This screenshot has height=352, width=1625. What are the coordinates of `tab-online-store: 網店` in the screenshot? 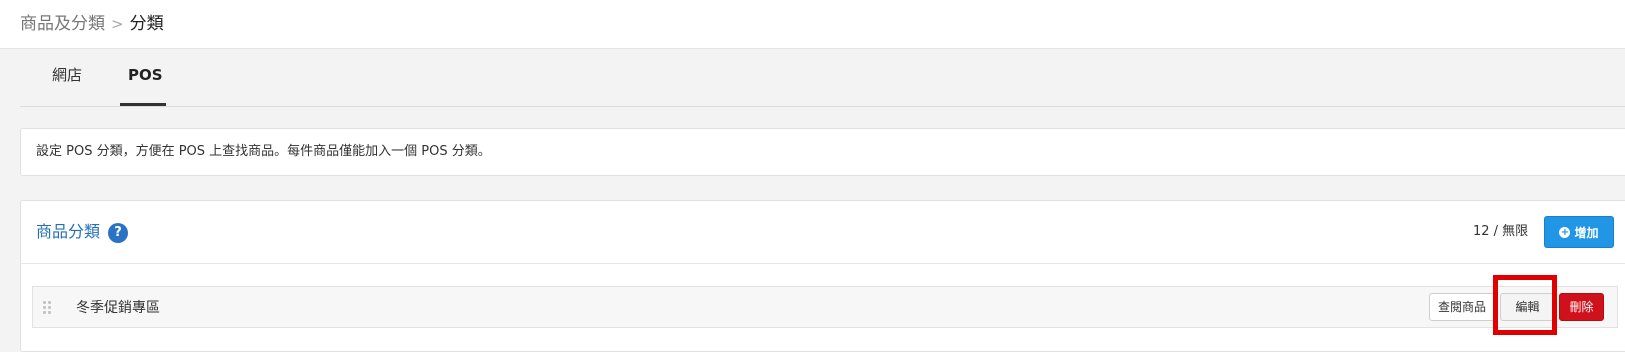 It's located at (67, 75).